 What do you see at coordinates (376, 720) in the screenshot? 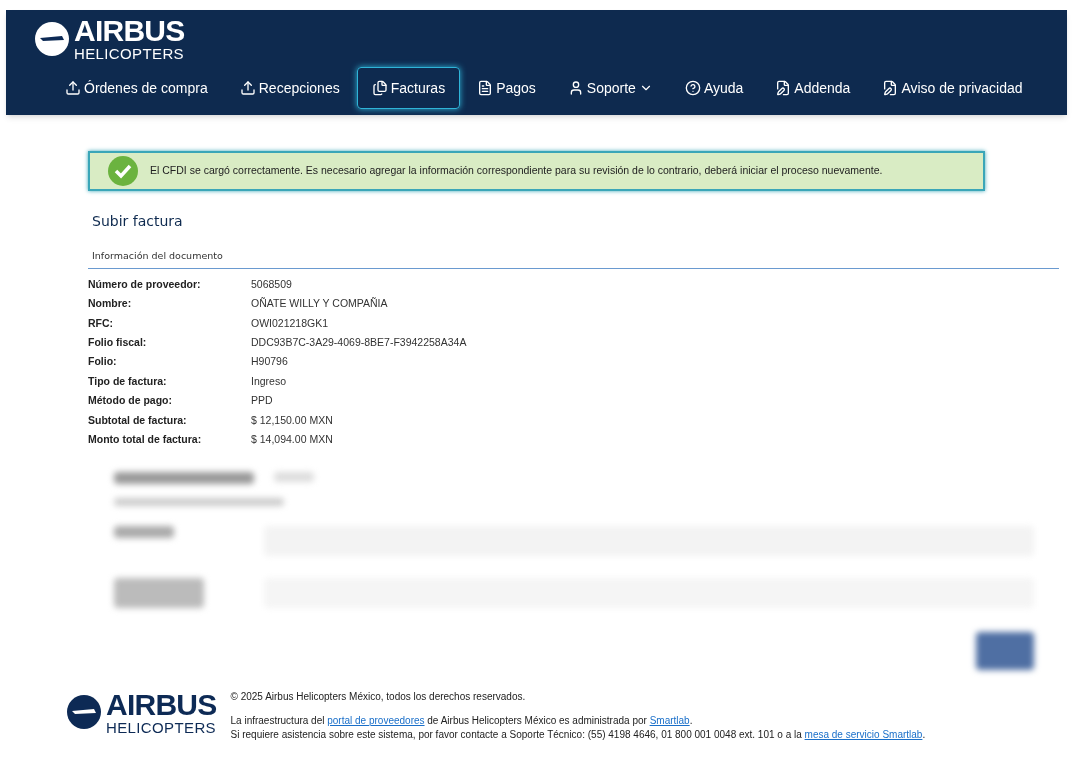
I see `footer-link: portal de proveedores` at bounding box center [376, 720].